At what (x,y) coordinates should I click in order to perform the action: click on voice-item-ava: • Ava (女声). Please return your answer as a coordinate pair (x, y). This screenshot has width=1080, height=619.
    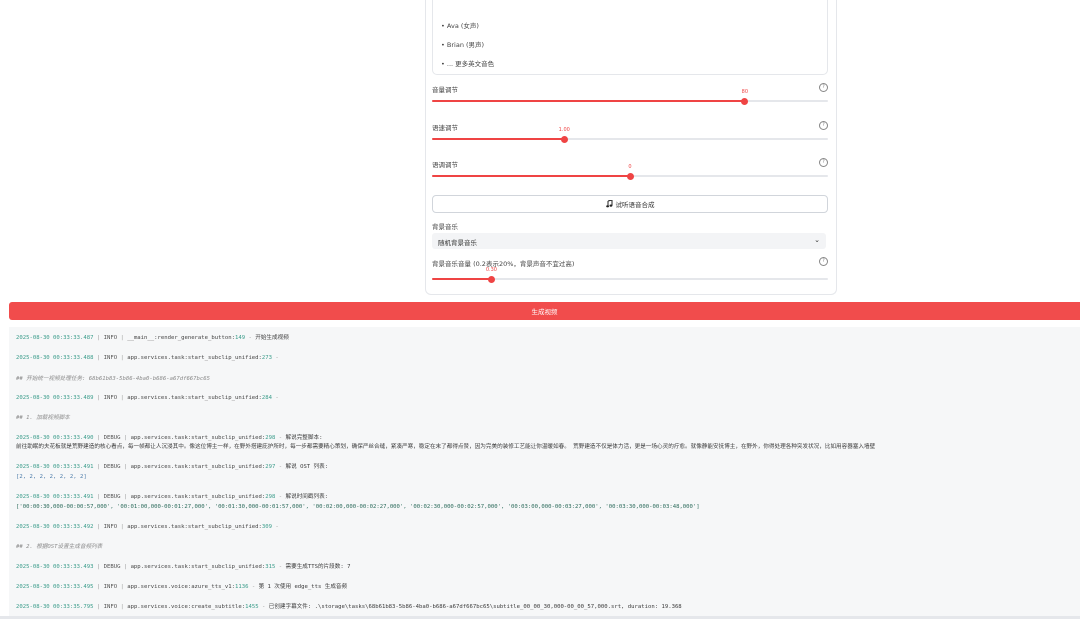
    Looking at the image, I should click on (460, 26).